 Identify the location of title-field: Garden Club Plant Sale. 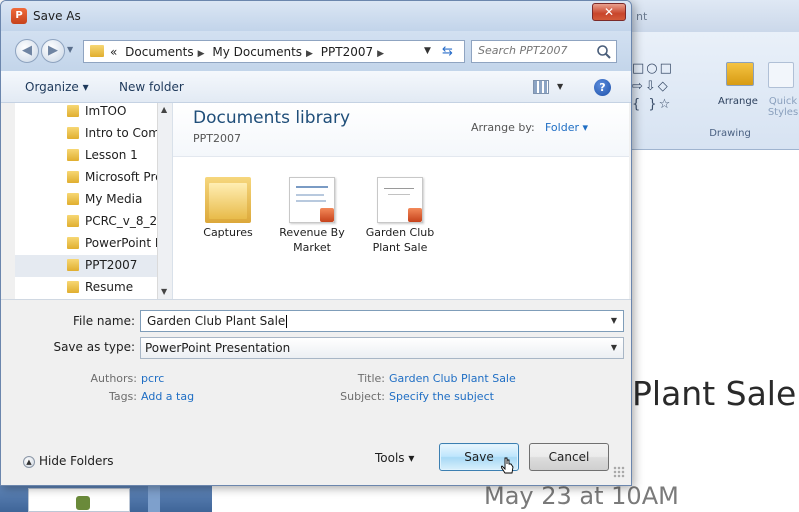
(452, 378).